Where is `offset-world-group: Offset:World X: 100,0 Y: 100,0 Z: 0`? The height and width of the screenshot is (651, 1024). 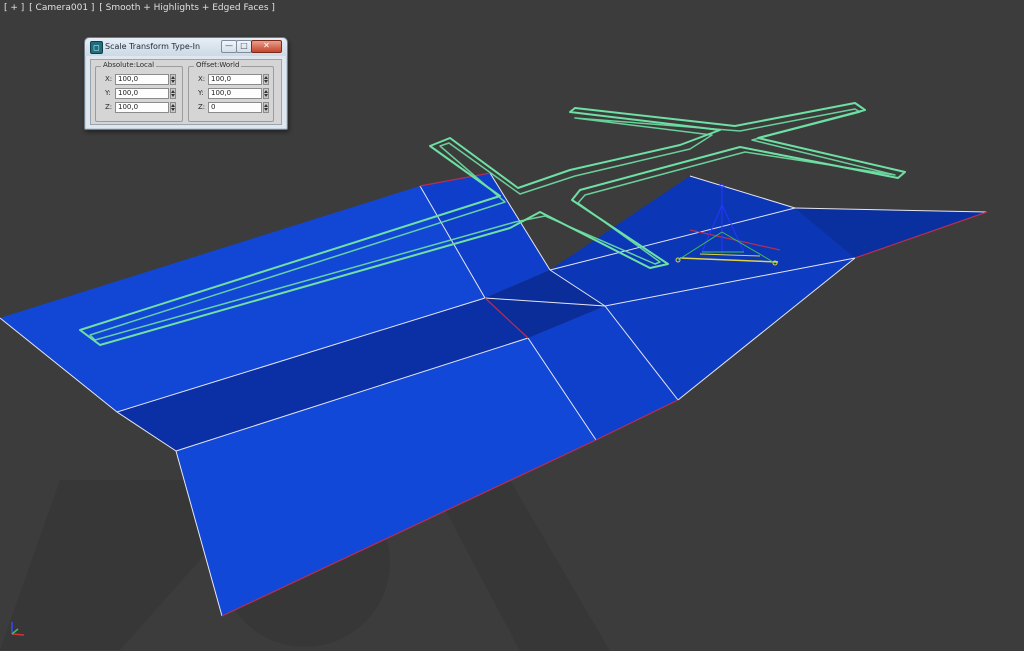 offset-world-group: Offset:World X: 100,0 Y: 100,0 Z: 0 is located at coordinates (231, 91).